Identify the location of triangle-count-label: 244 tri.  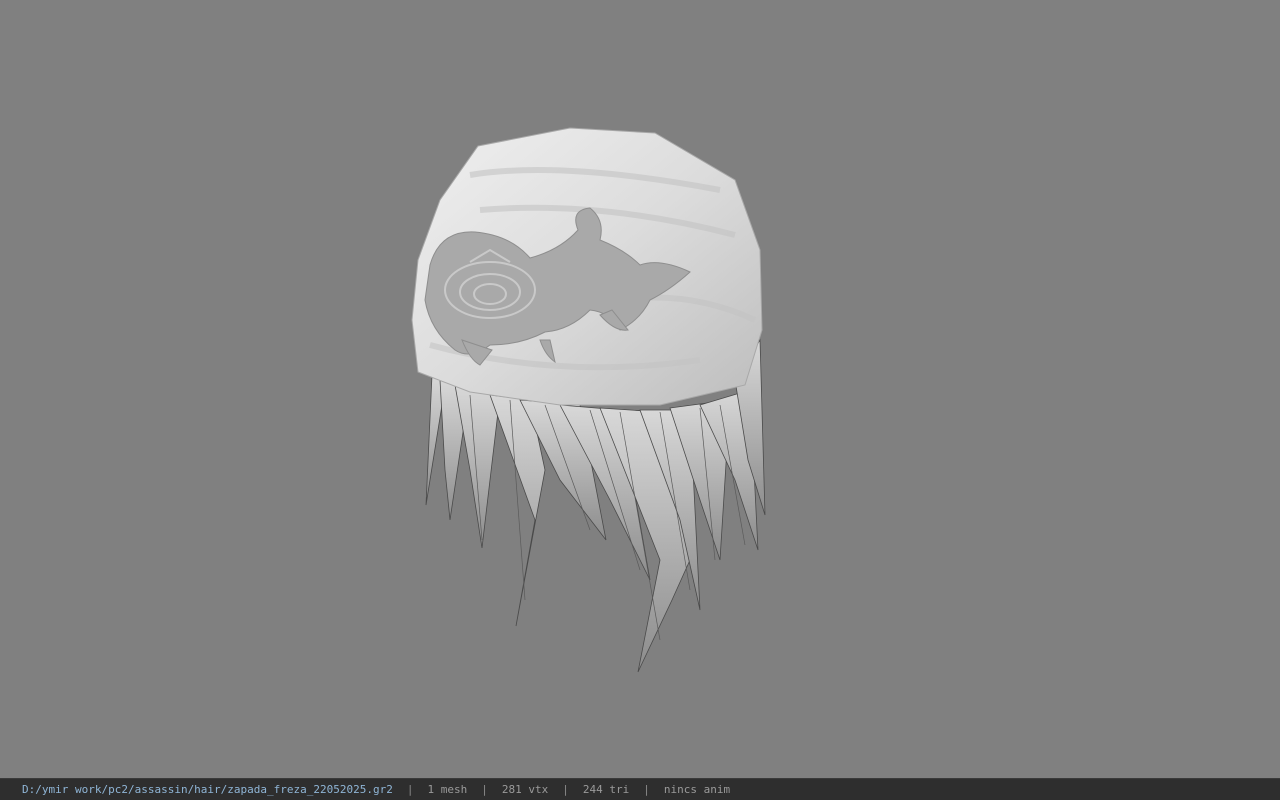
(606, 789).